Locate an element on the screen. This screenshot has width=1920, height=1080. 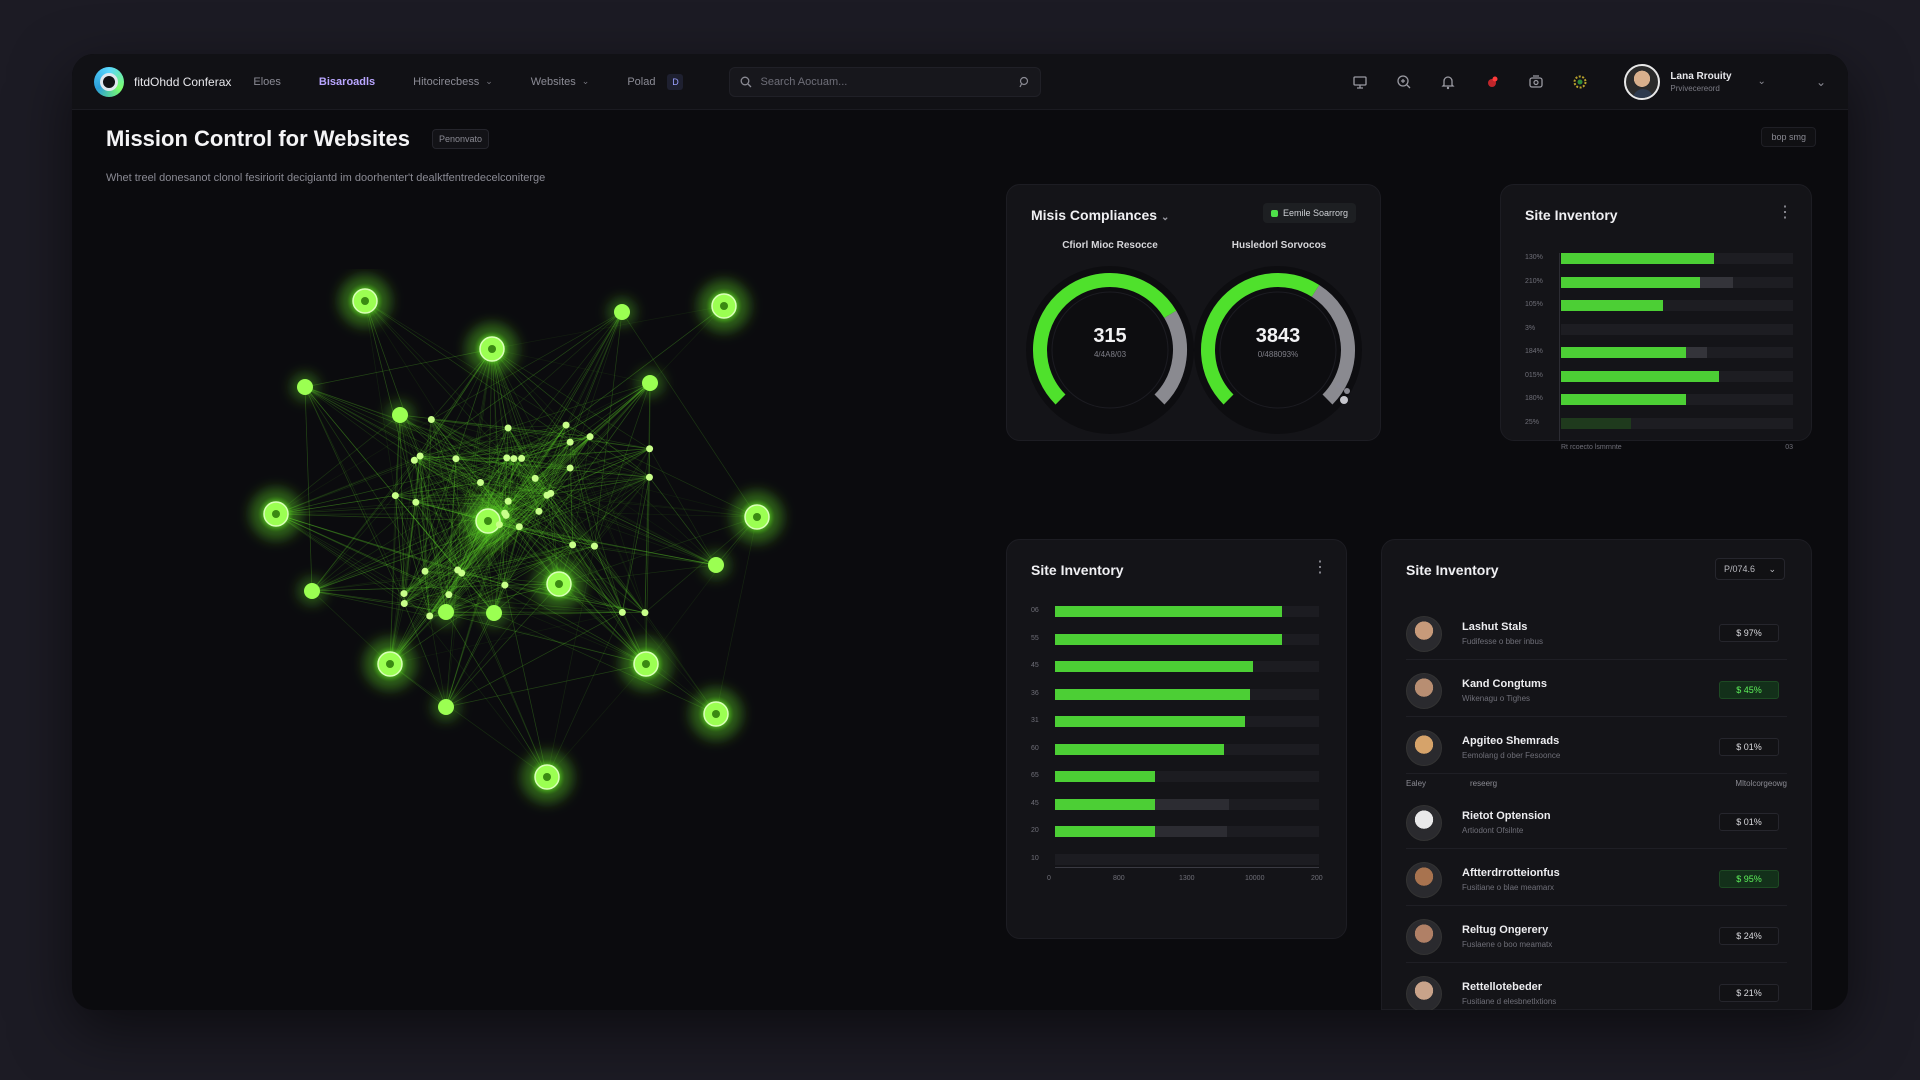
list-item-subtitle: Fudifesse o bber inbus is located at coordinates (1502, 641).